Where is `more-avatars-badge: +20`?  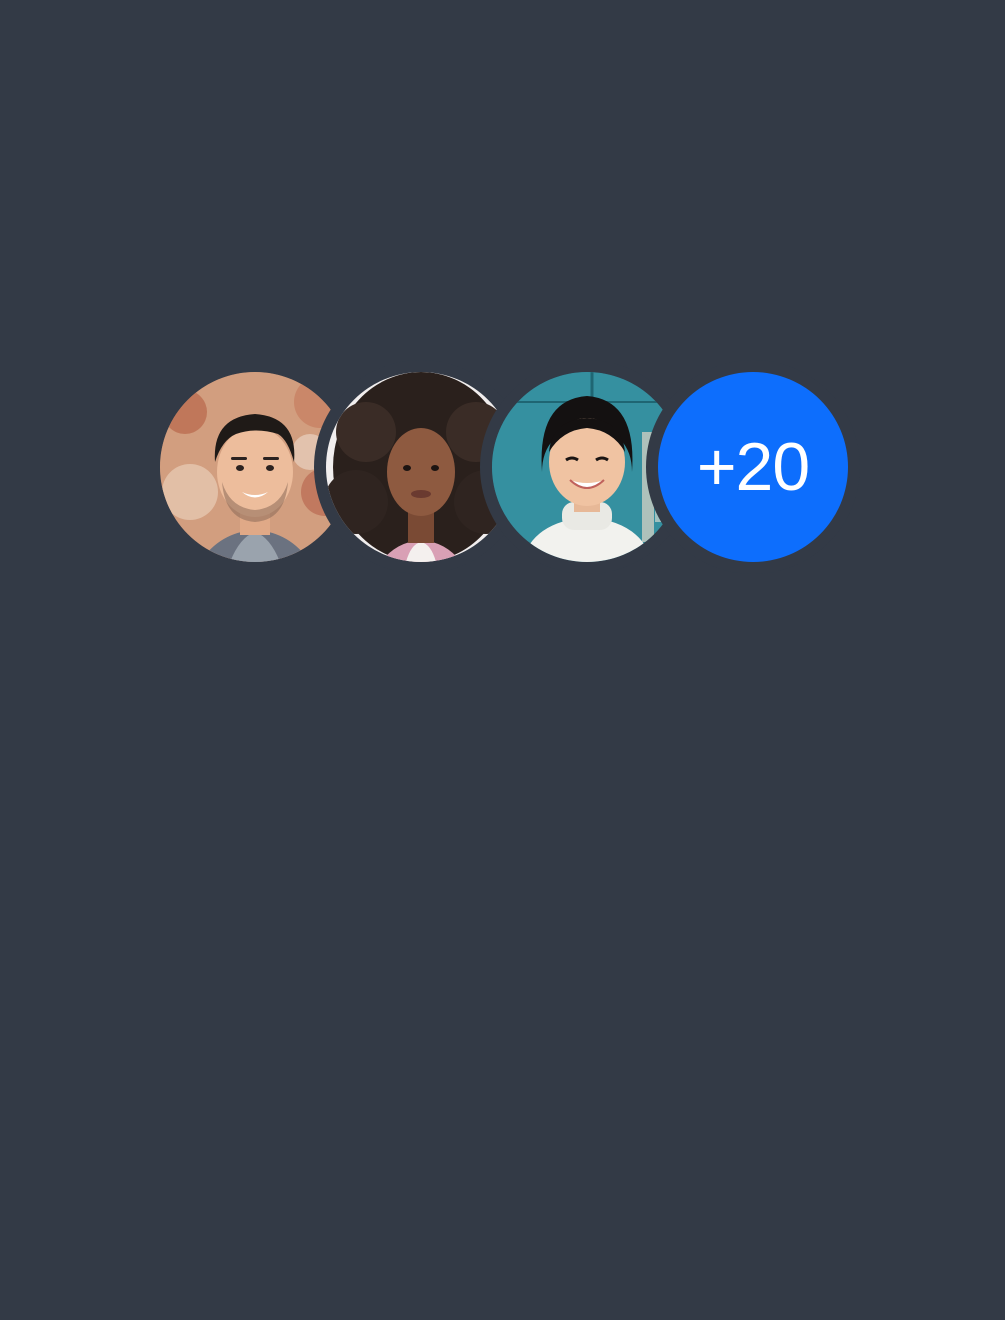
more-avatars-badge: +20 is located at coordinates (753, 467).